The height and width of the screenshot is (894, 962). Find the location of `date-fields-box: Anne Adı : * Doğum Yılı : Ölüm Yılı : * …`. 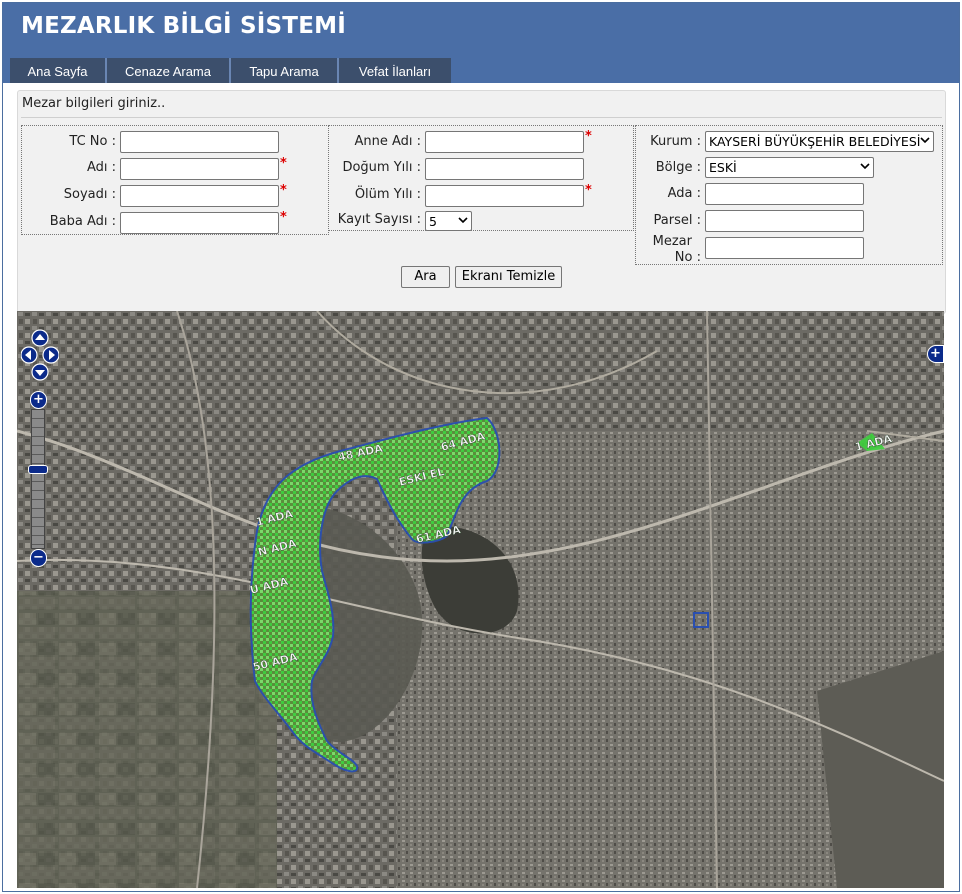

date-fields-box: Anne Adı : * Doğum Yılı : Ölüm Yılı : * … is located at coordinates (481, 178).